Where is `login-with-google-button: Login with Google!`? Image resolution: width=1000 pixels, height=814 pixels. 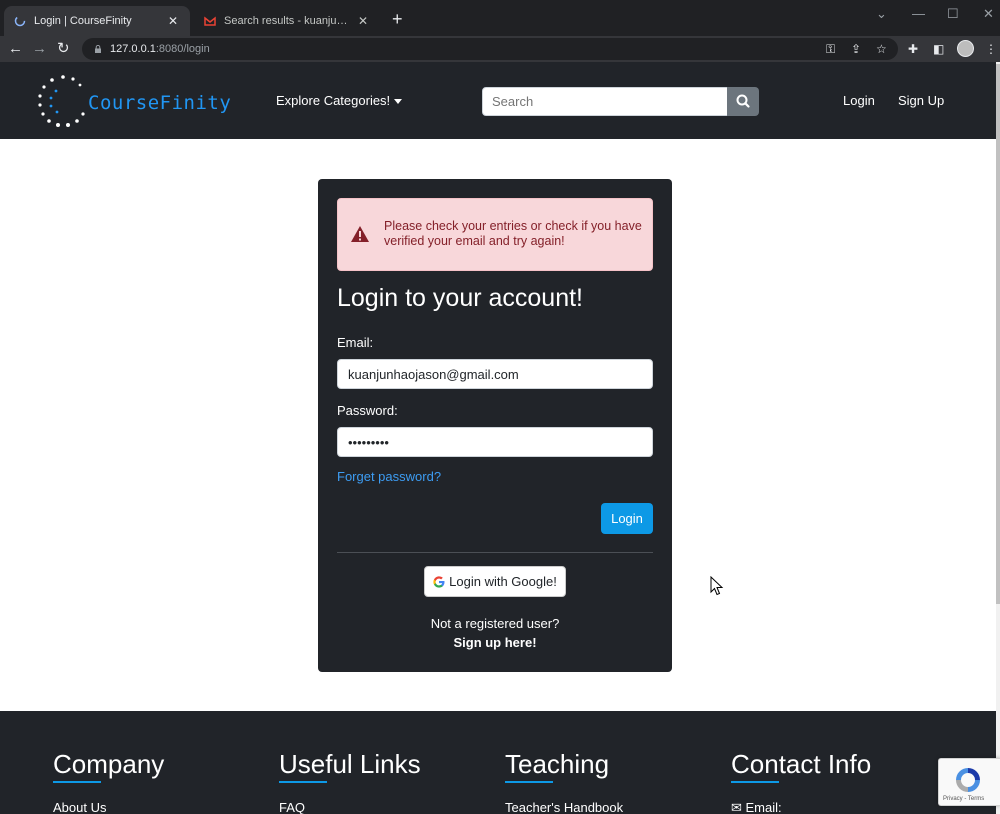 login-with-google-button: Login with Google! is located at coordinates (495, 581).